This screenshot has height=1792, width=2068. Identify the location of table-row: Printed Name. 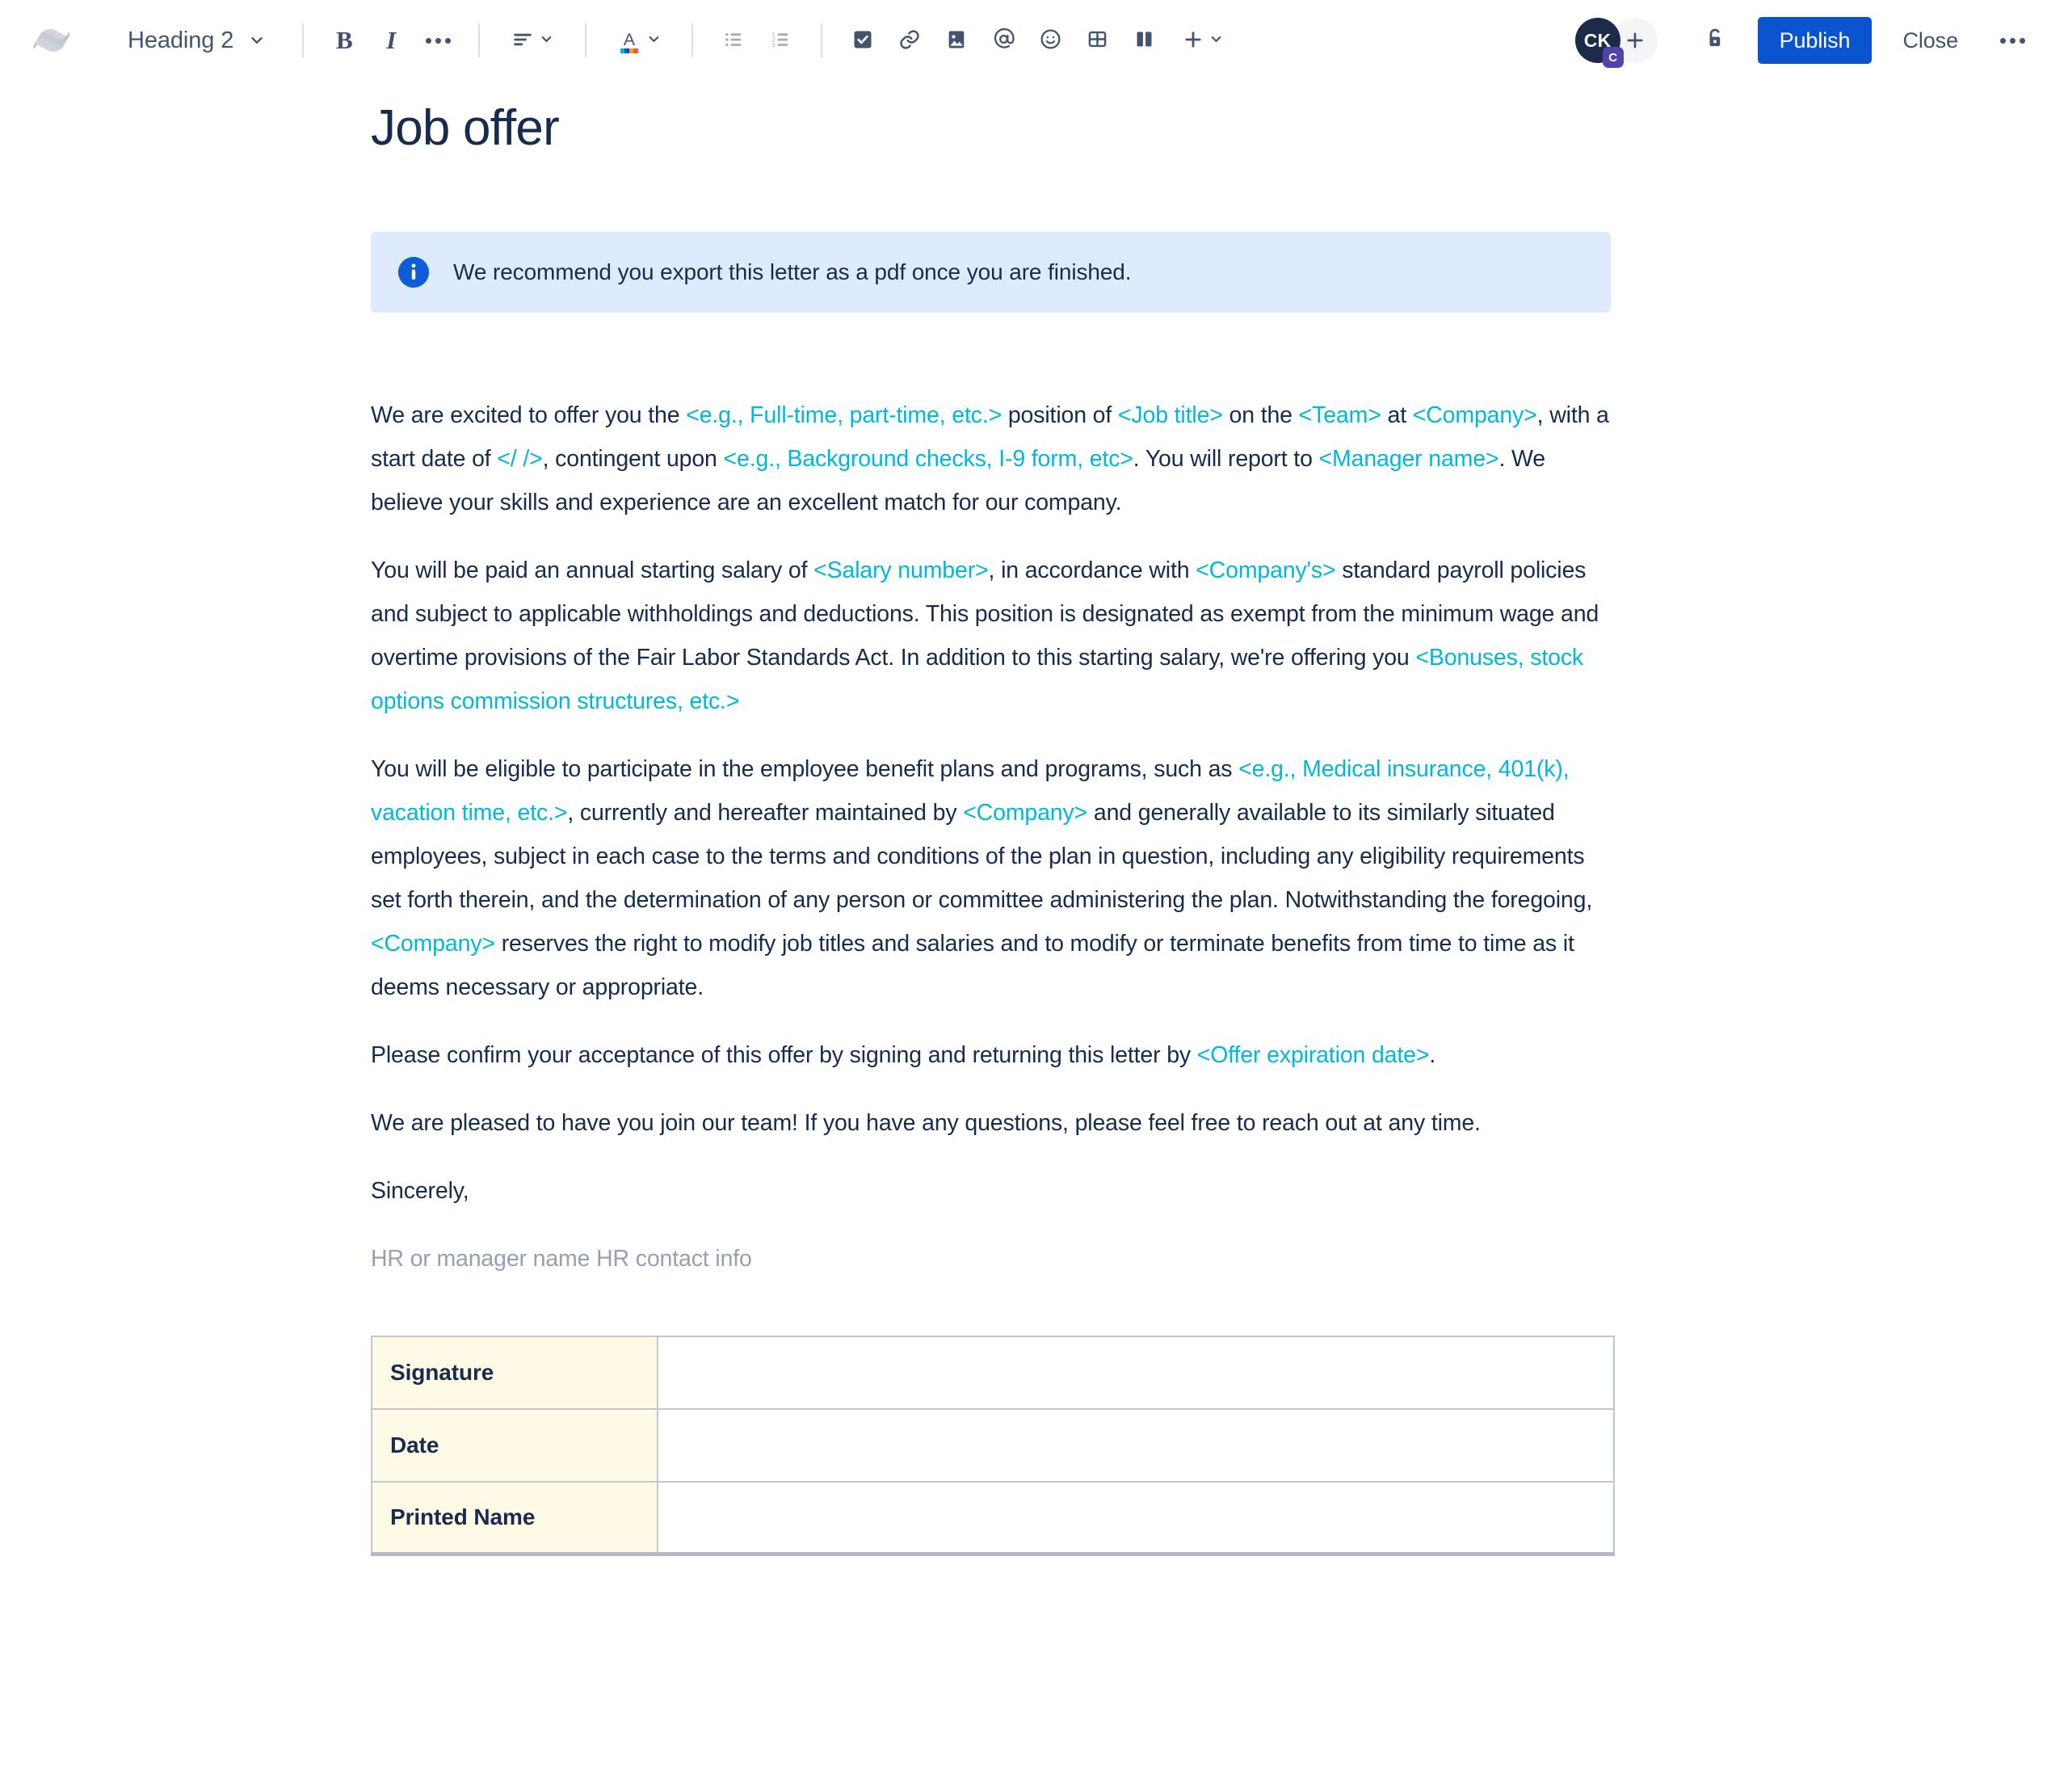
(993, 1517).